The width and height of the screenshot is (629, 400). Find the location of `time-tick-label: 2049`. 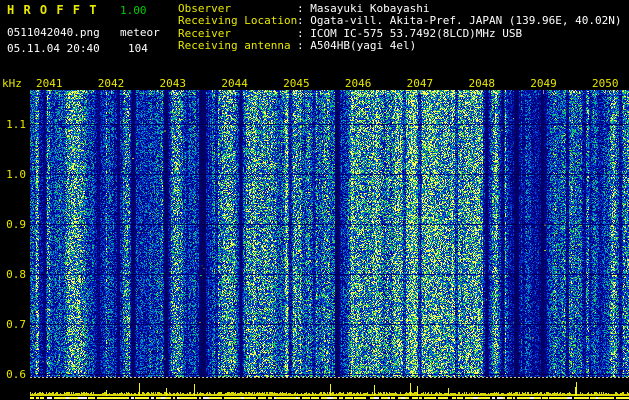

time-tick-label: 2049 is located at coordinates (543, 83).